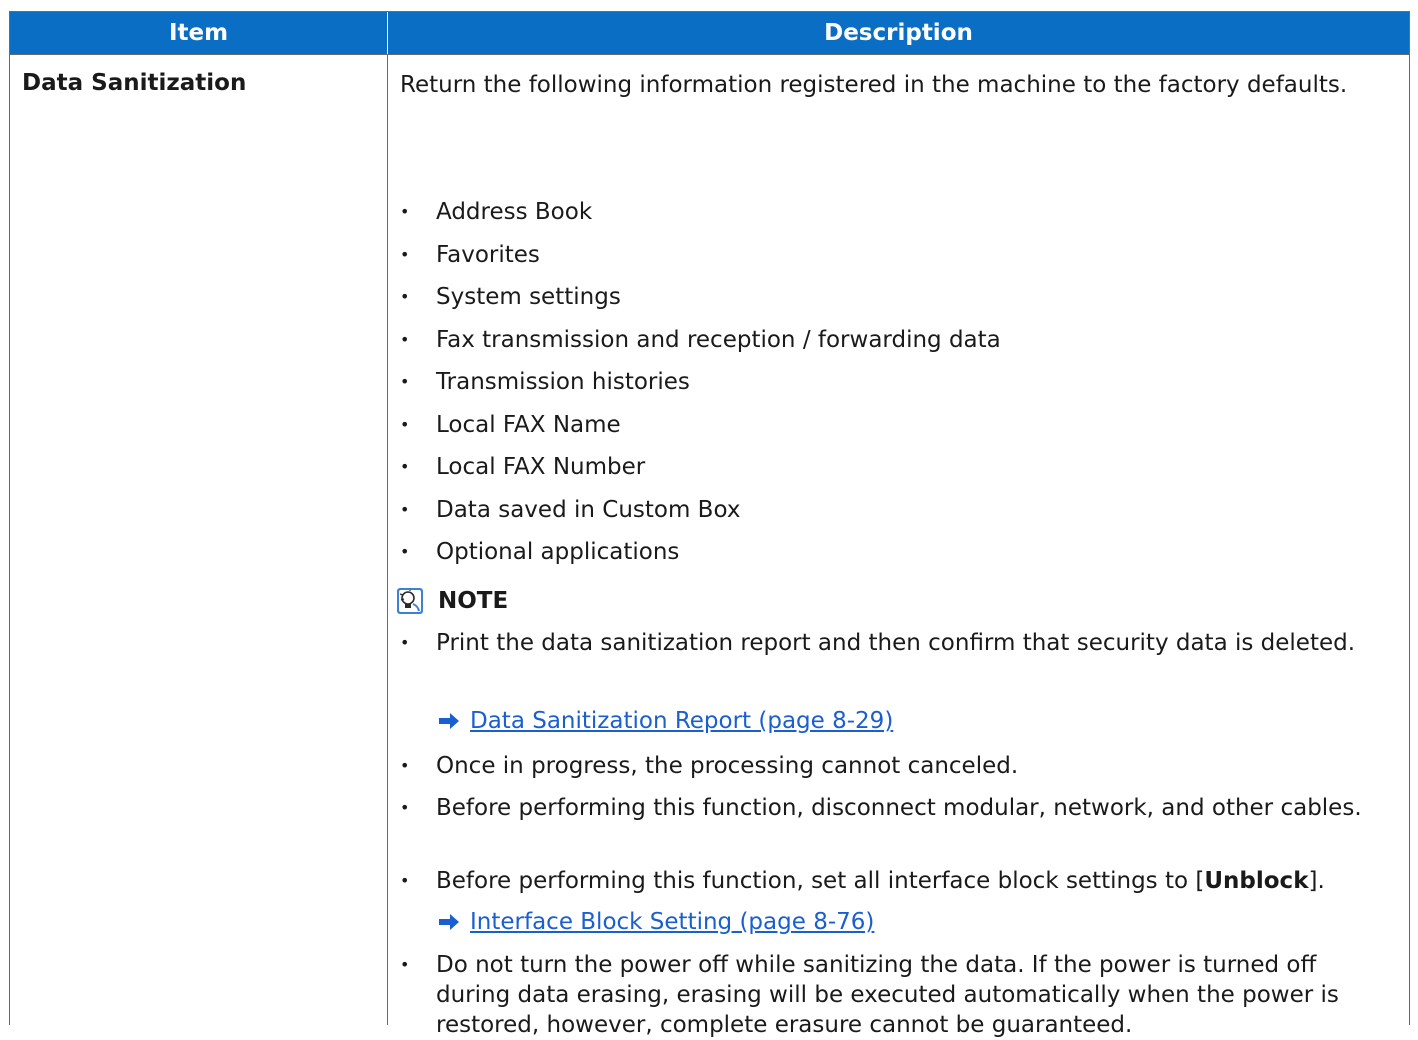 Image resolution: width=1418 pixels, height=1040 pixels. Describe the element at coordinates (672, 922) in the screenshot. I see `interface-block-setting-link: Interface Block Setting (page 8-76)` at that location.